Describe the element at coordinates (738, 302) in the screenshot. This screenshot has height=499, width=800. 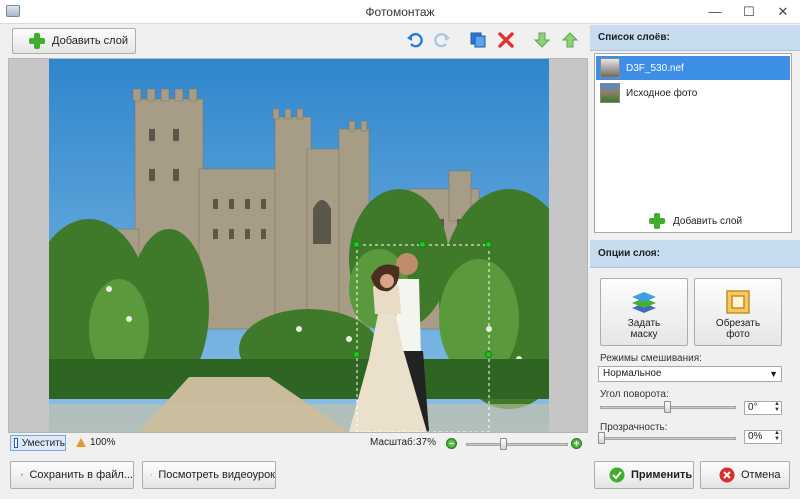
I see `crop-icon` at that location.